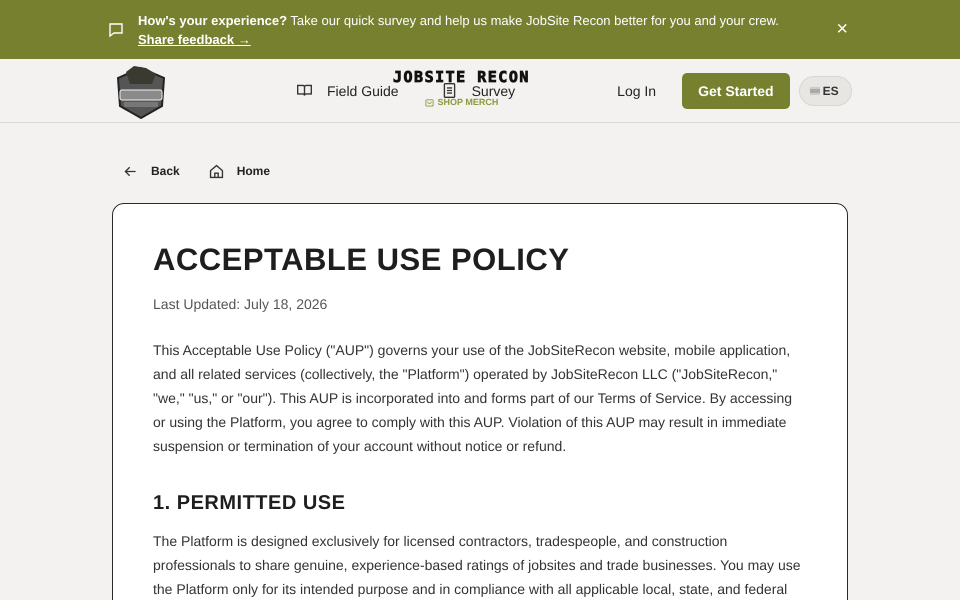  What do you see at coordinates (458, 20) in the screenshot?
I see `banner-text: How's your experience? Take our quick survey and help us make JobSite Recon better for you and your crew.` at bounding box center [458, 20].